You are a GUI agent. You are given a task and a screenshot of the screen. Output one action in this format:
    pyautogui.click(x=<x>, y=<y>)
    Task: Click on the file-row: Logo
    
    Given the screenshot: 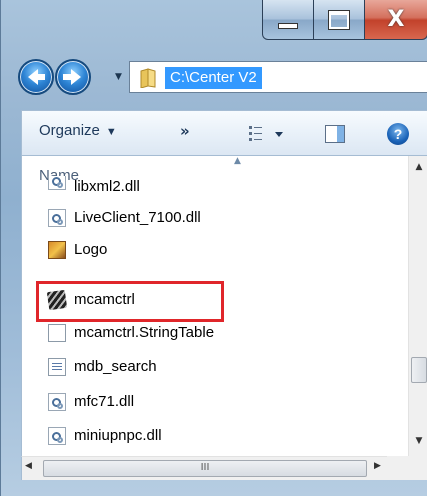 What is the action you would take?
    pyautogui.click(x=215, y=250)
    